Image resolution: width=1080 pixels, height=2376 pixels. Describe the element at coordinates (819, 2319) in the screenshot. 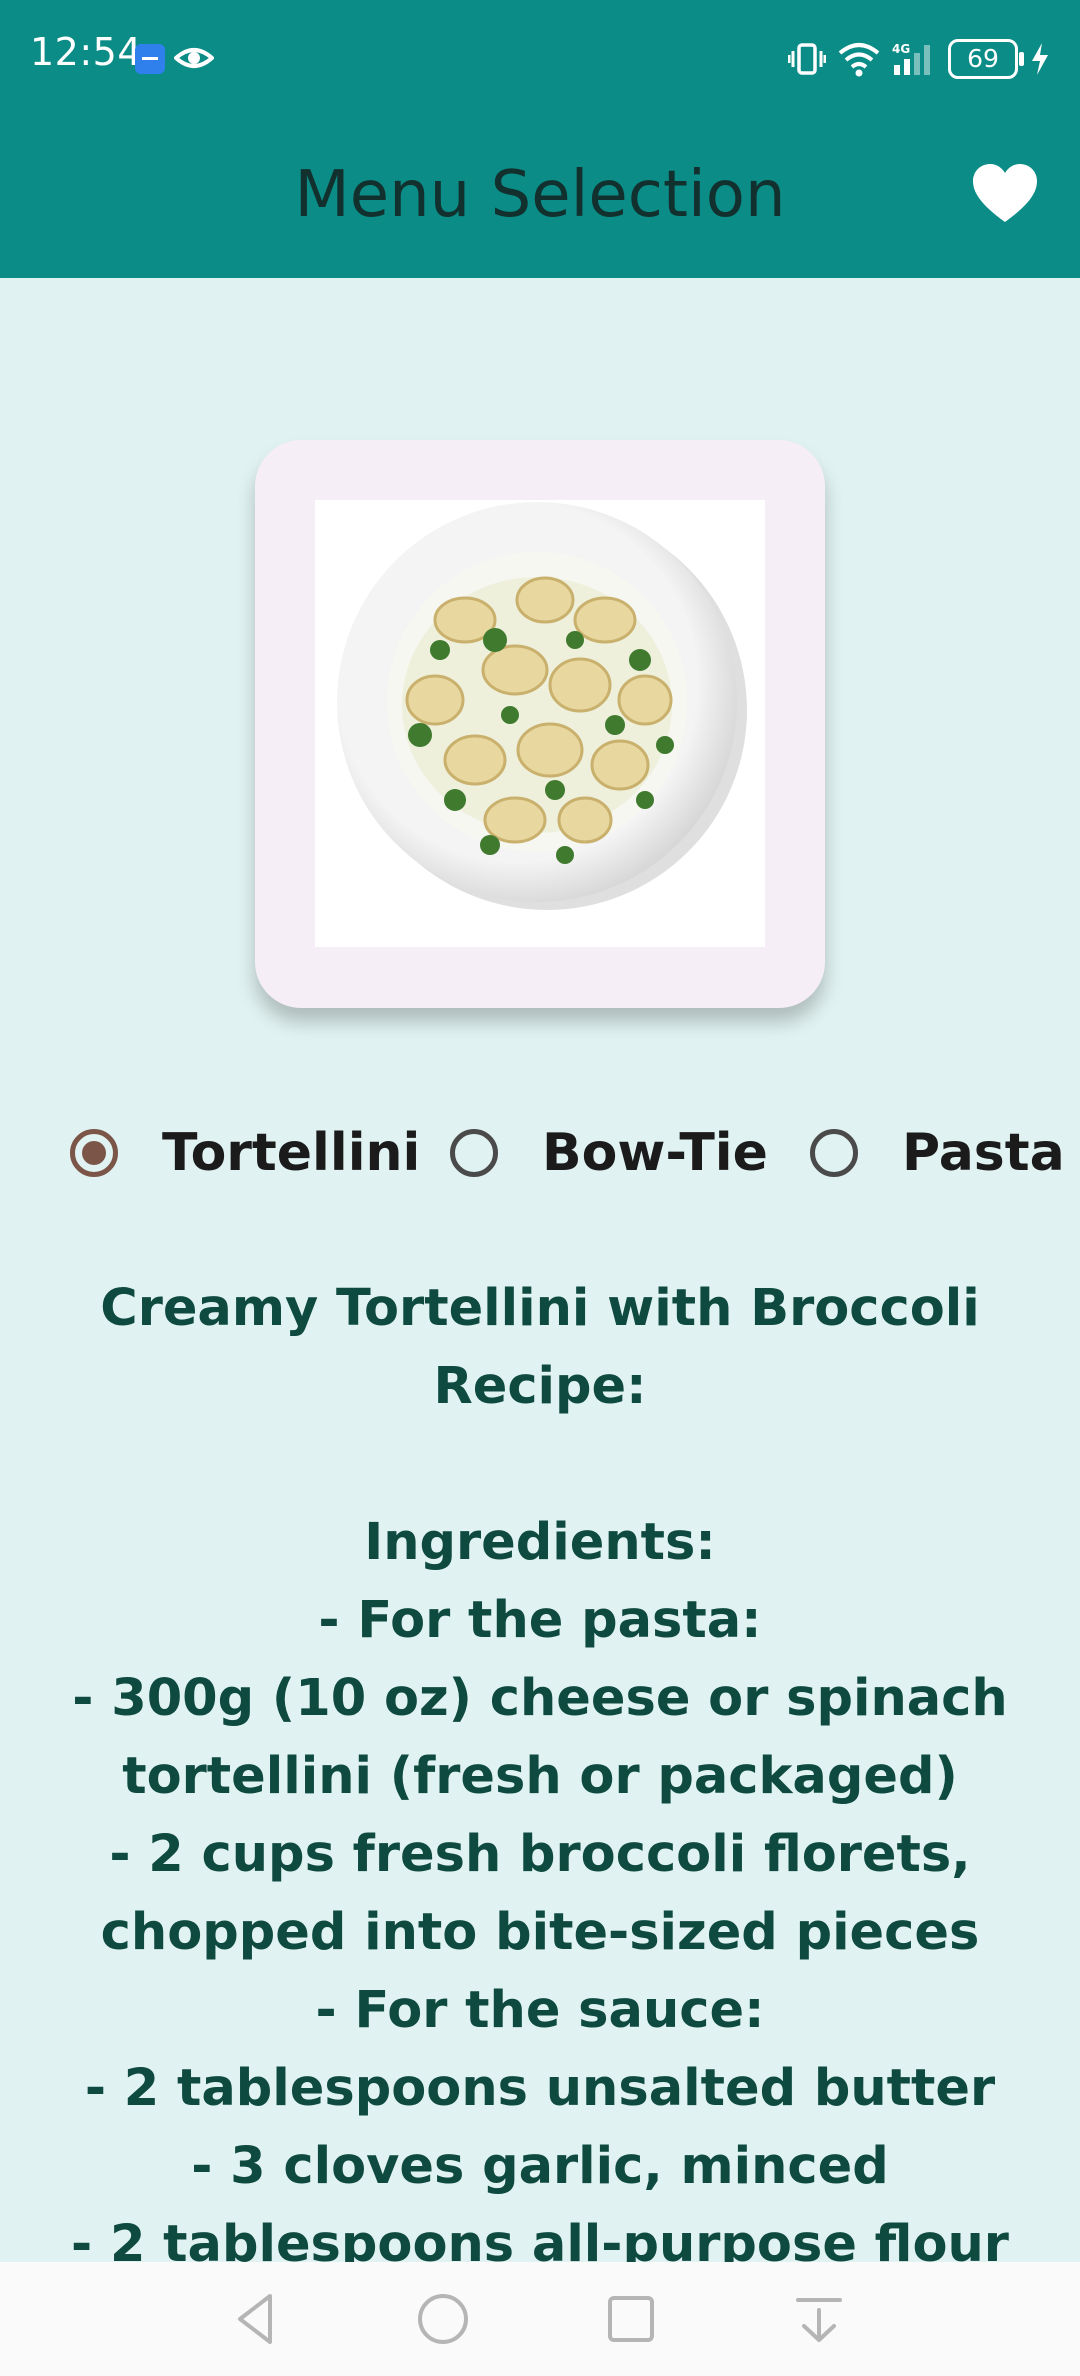

I see `dropdown-icon` at that location.